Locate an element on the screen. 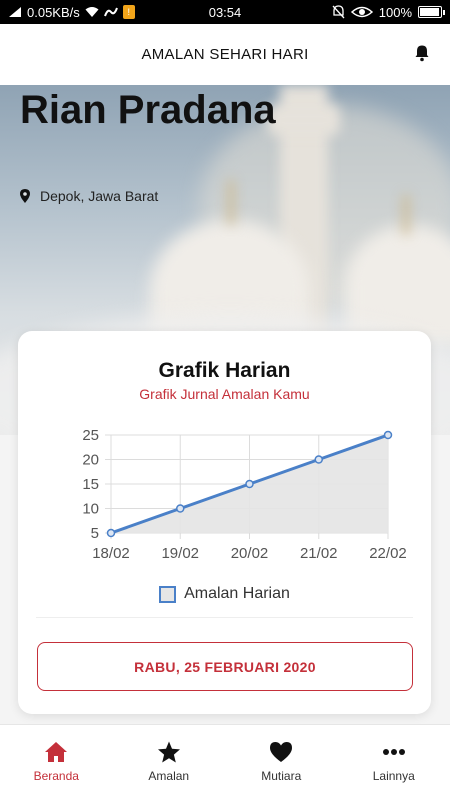 This screenshot has width=450, height=800. card-title: Grafik Harian is located at coordinates (224, 370).